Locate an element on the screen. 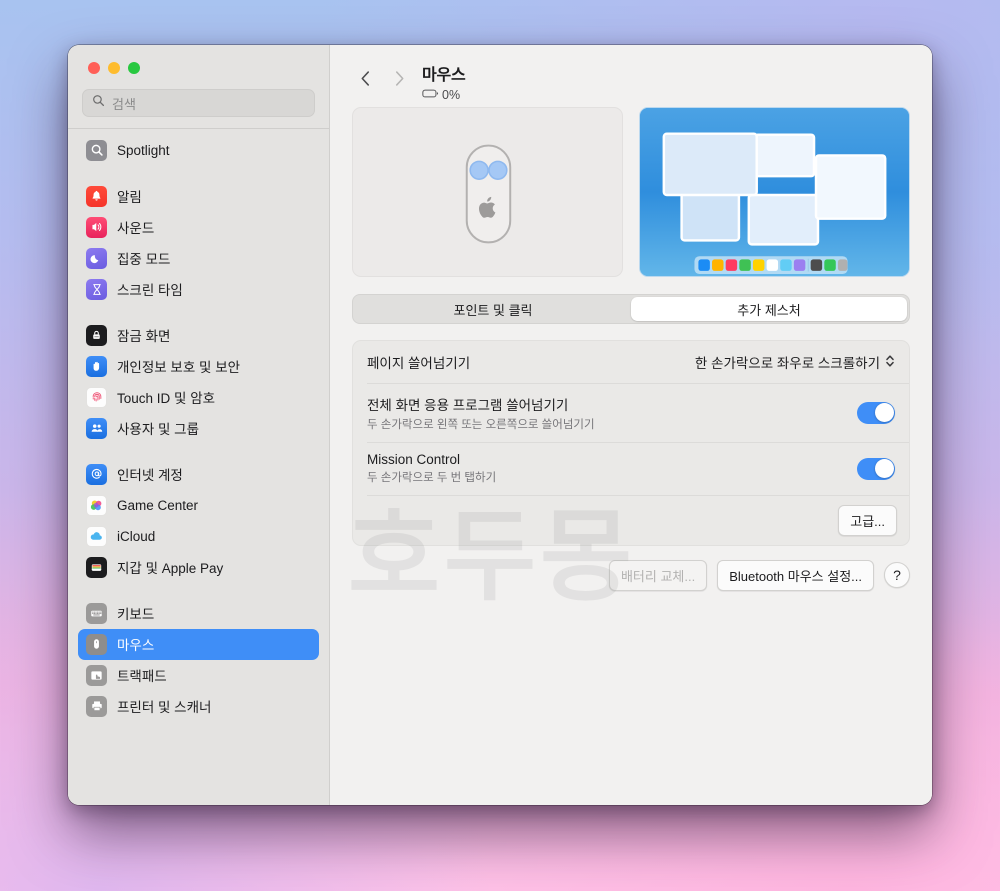  sidebar-item-label: 트랙패드 is located at coordinates (142, 676).